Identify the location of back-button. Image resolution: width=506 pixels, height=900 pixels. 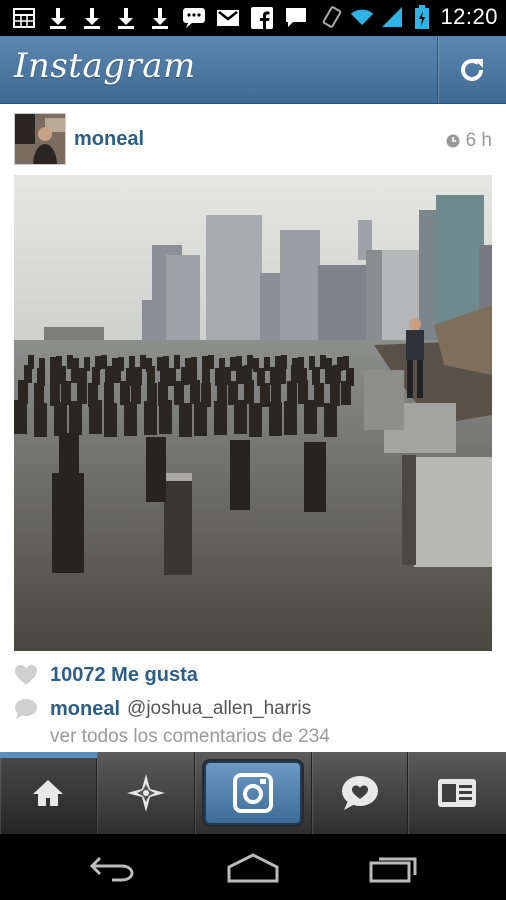
(112, 868).